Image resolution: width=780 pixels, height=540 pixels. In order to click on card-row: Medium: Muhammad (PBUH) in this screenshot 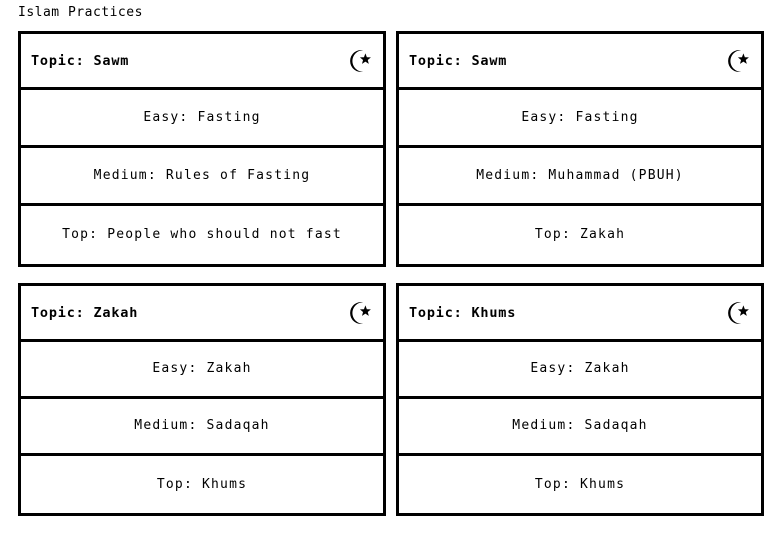, I will do `click(580, 177)`.